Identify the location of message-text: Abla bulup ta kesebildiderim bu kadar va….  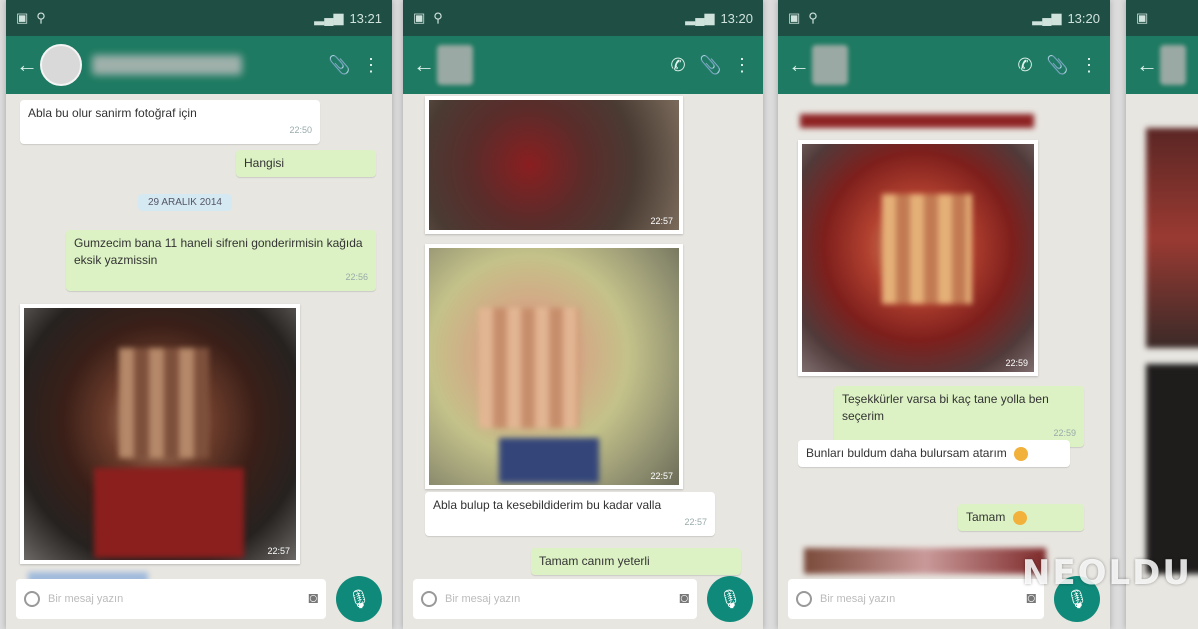
(547, 505).